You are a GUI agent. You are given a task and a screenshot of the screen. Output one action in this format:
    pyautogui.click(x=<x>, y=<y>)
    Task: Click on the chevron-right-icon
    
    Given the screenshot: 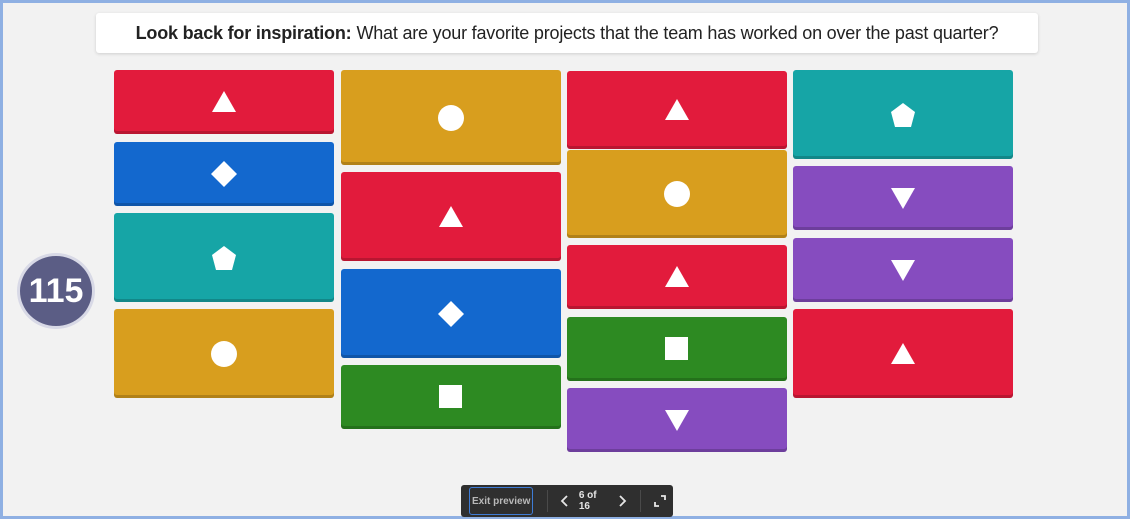 What is the action you would take?
    pyautogui.click(x=622, y=501)
    